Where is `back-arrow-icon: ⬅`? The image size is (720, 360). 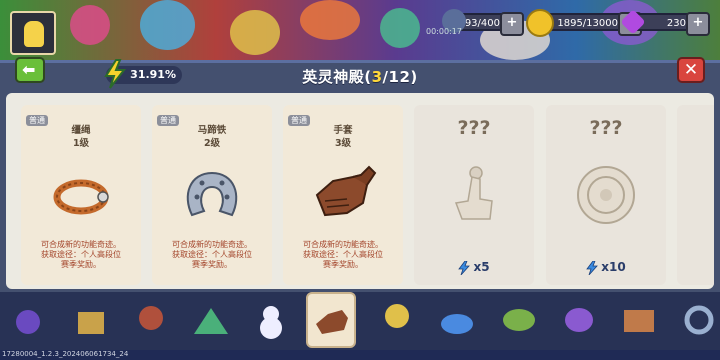
back-arrow-icon: ⬅ is located at coordinates (29, 69).